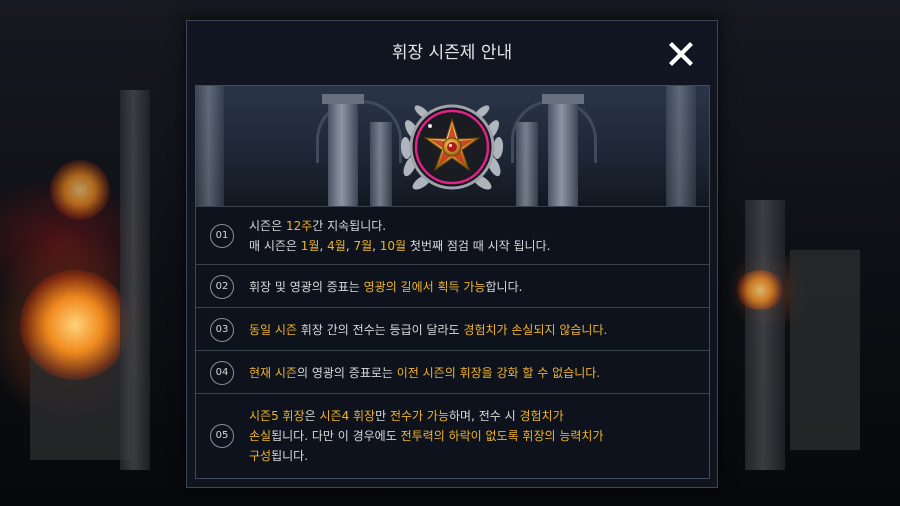 This screenshot has width=900, height=506. What do you see at coordinates (478, 246) in the screenshot?
I see `body-text: 첫번째 점검 때 시작 됩니다.` at bounding box center [478, 246].